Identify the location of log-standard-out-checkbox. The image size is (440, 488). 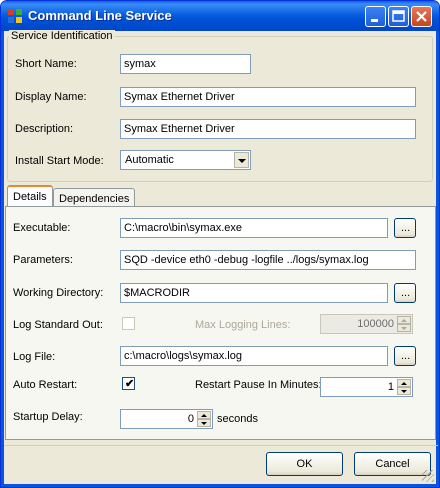
(128, 323).